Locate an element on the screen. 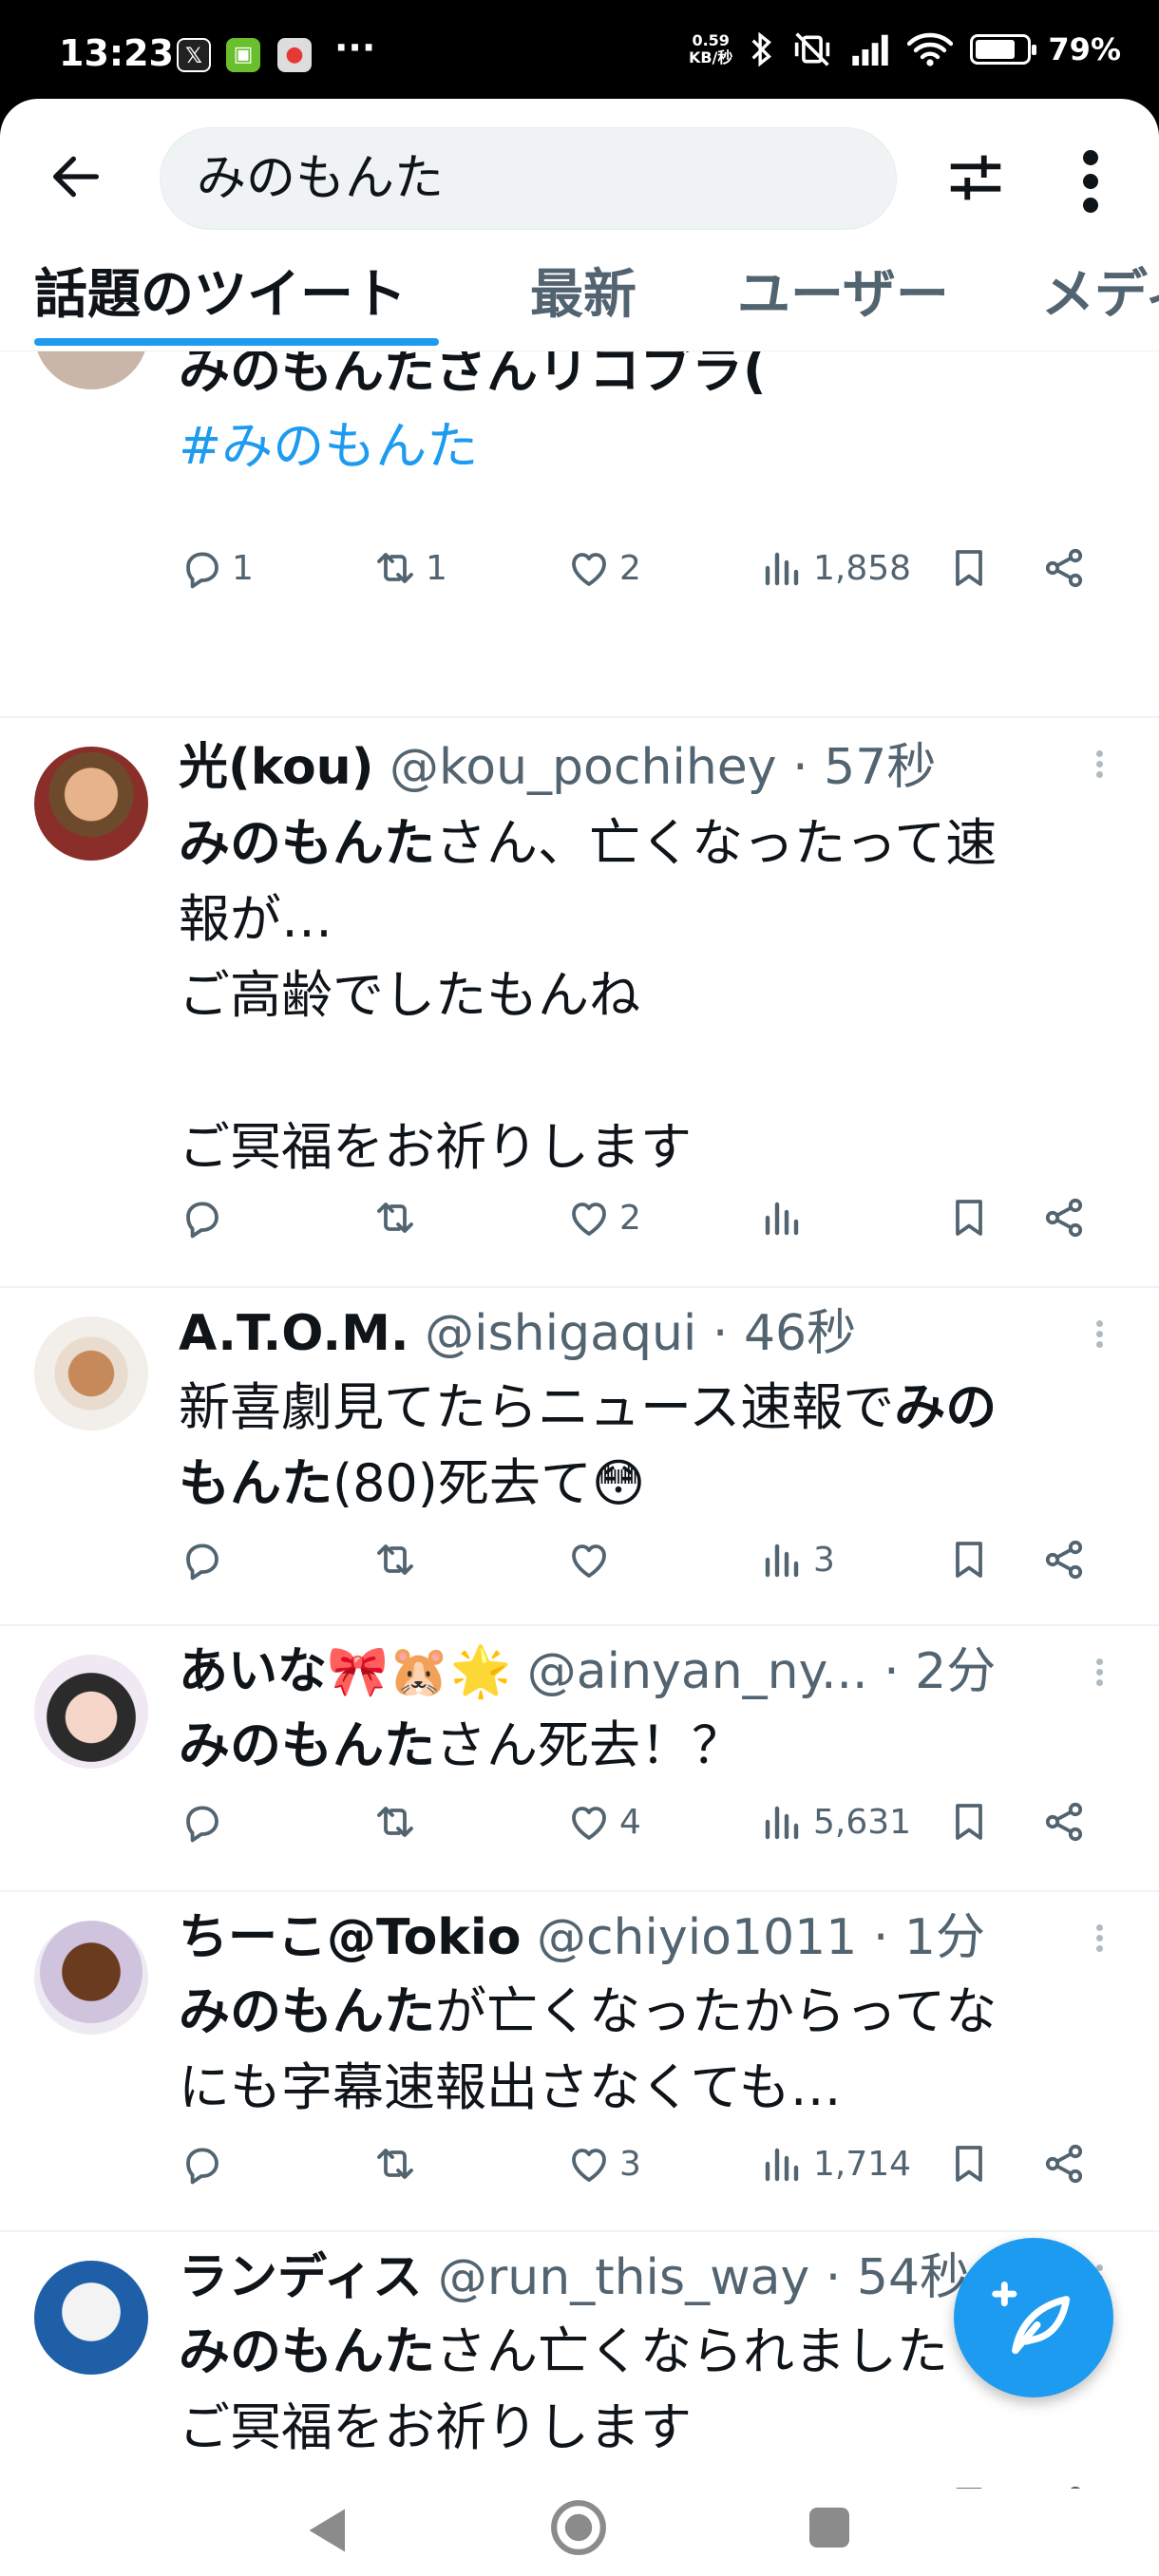 The height and width of the screenshot is (2576, 1159). search-tabs: 話題のツイート 最新 ユーザー メディ is located at coordinates (579, 296).